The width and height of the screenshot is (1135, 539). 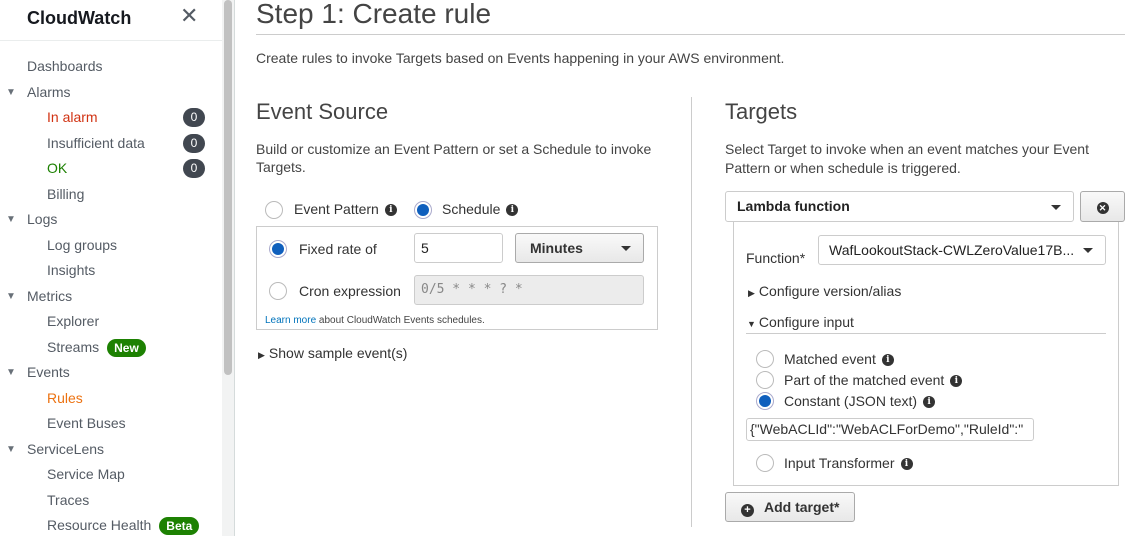 I want to click on sidebar-item-resource-health: Resource Health Beta, so click(x=111, y=526).